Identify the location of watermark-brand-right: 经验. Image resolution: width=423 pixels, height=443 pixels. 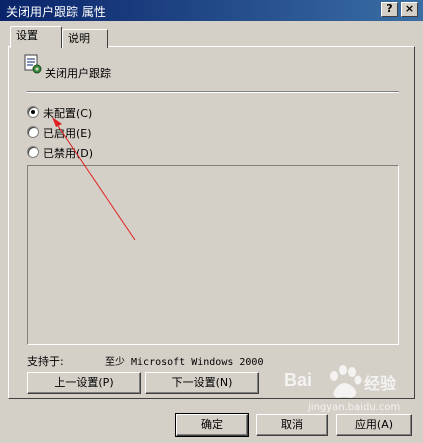
(380, 383).